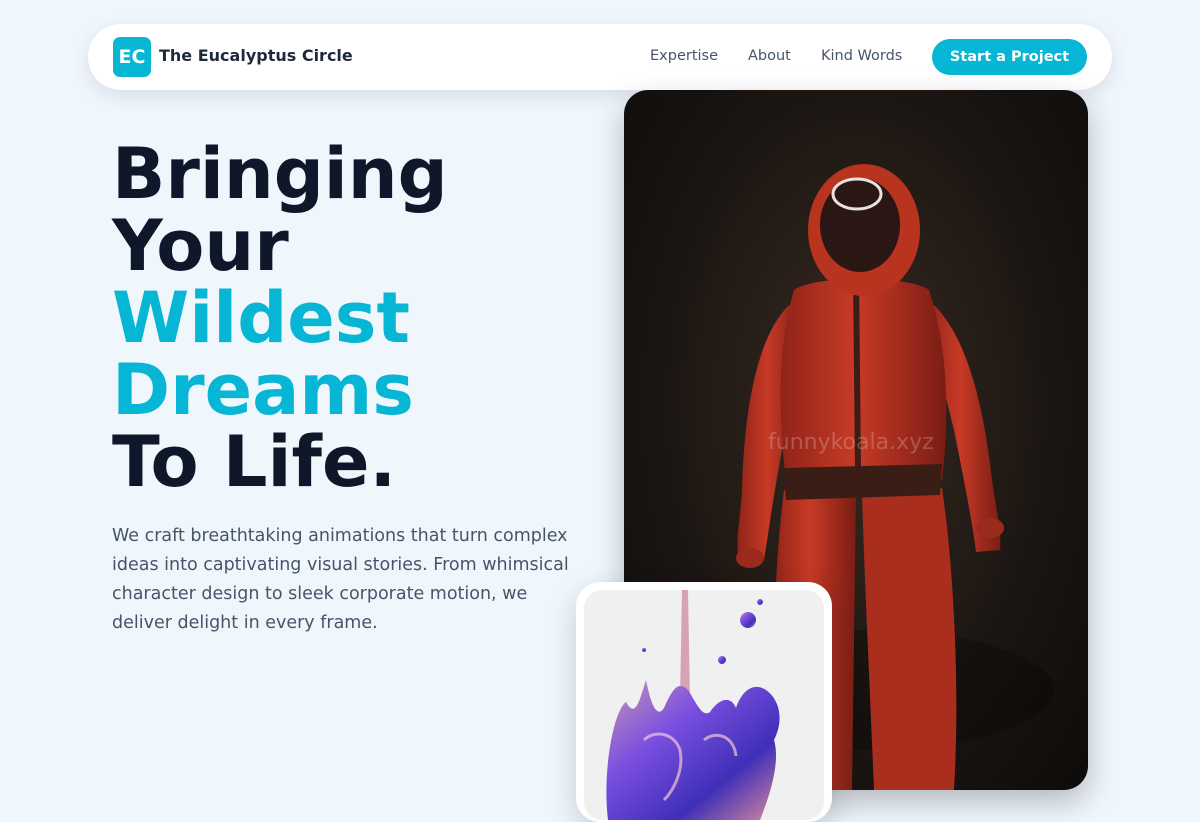 The height and width of the screenshot is (822, 1200). Describe the element at coordinates (200, 246) in the screenshot. I see `hero-title-line: Your` at that location.